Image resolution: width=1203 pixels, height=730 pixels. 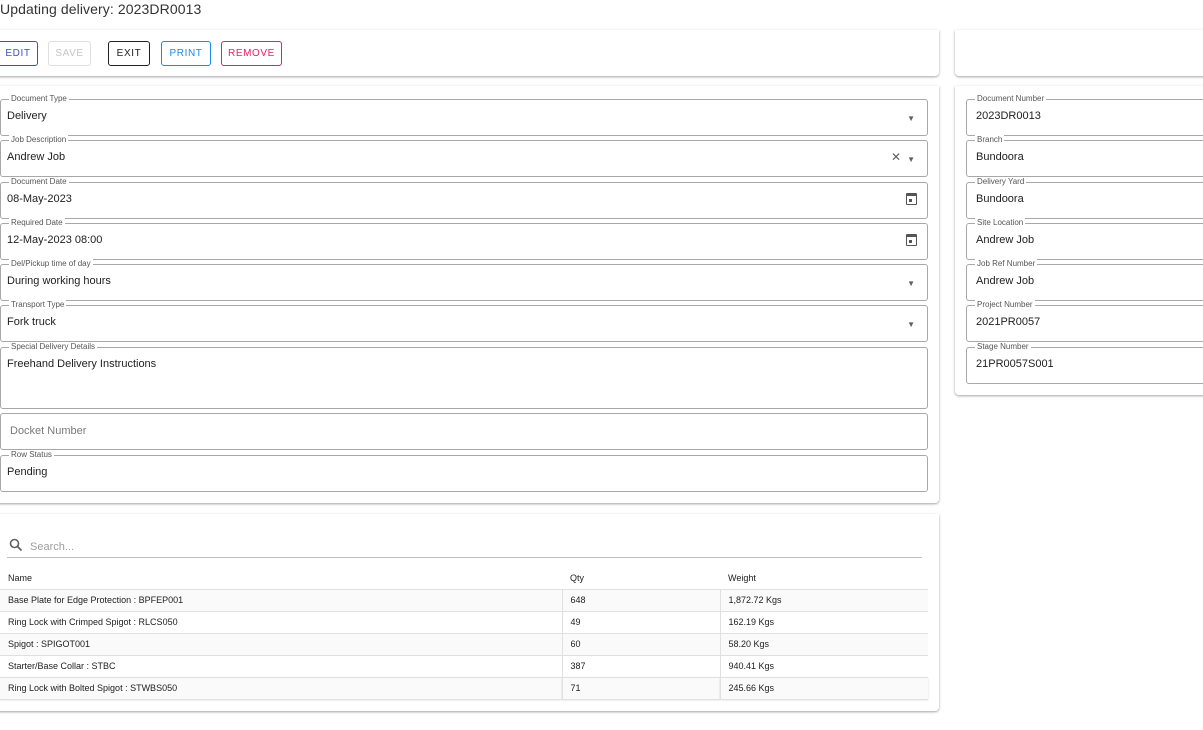 What do you see at coordinates (31, 322) in the screenshot?
I see `transport-type-value: Fork truck` at bounding box center [31, 322].